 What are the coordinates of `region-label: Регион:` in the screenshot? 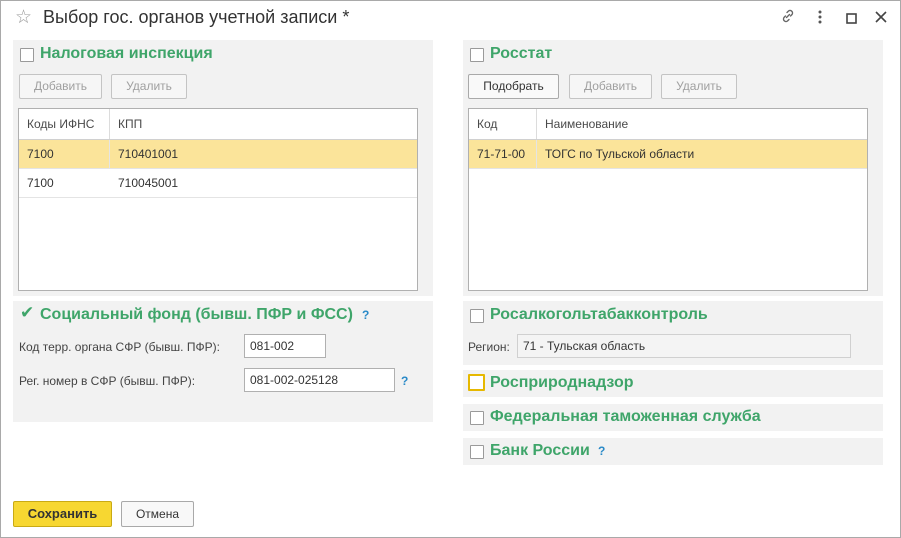 It's located at (489, 347).